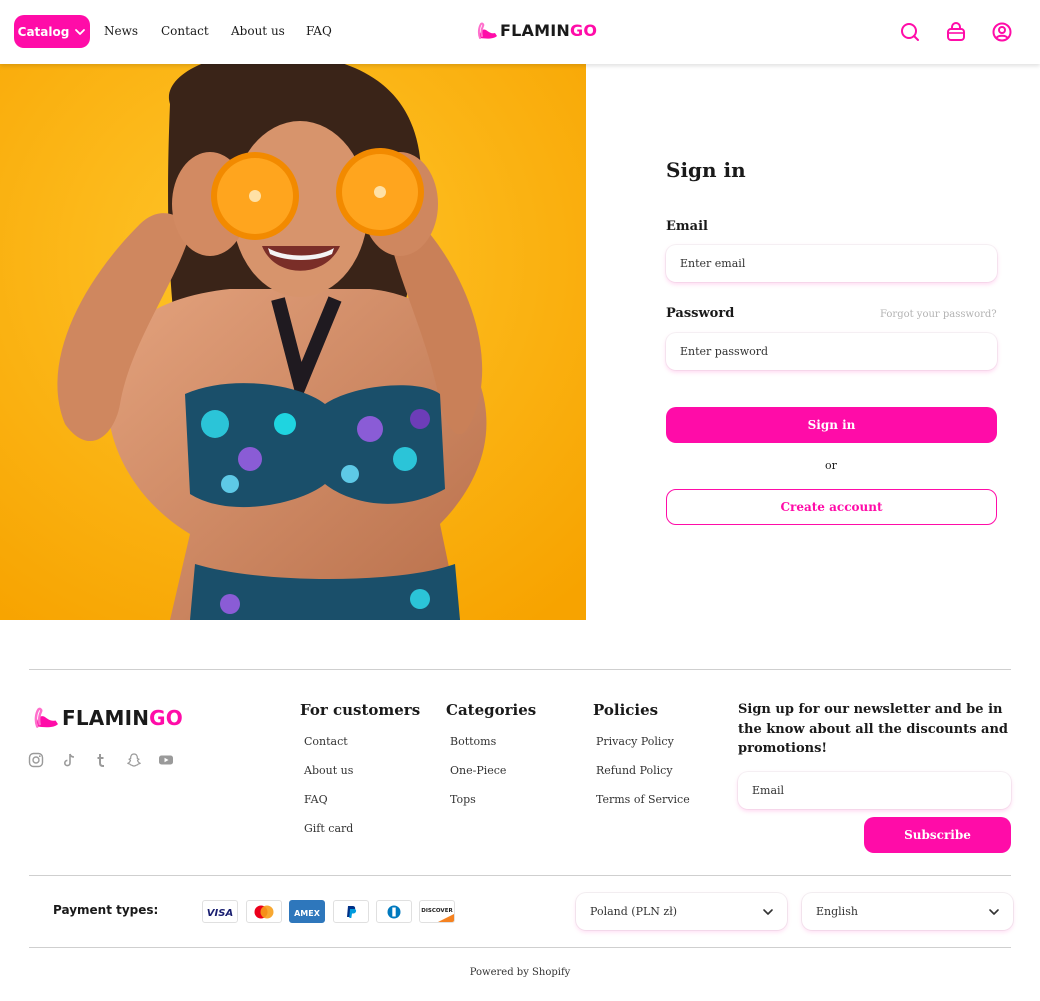  I want to click on footer-divider-middle, so click(520, 875).